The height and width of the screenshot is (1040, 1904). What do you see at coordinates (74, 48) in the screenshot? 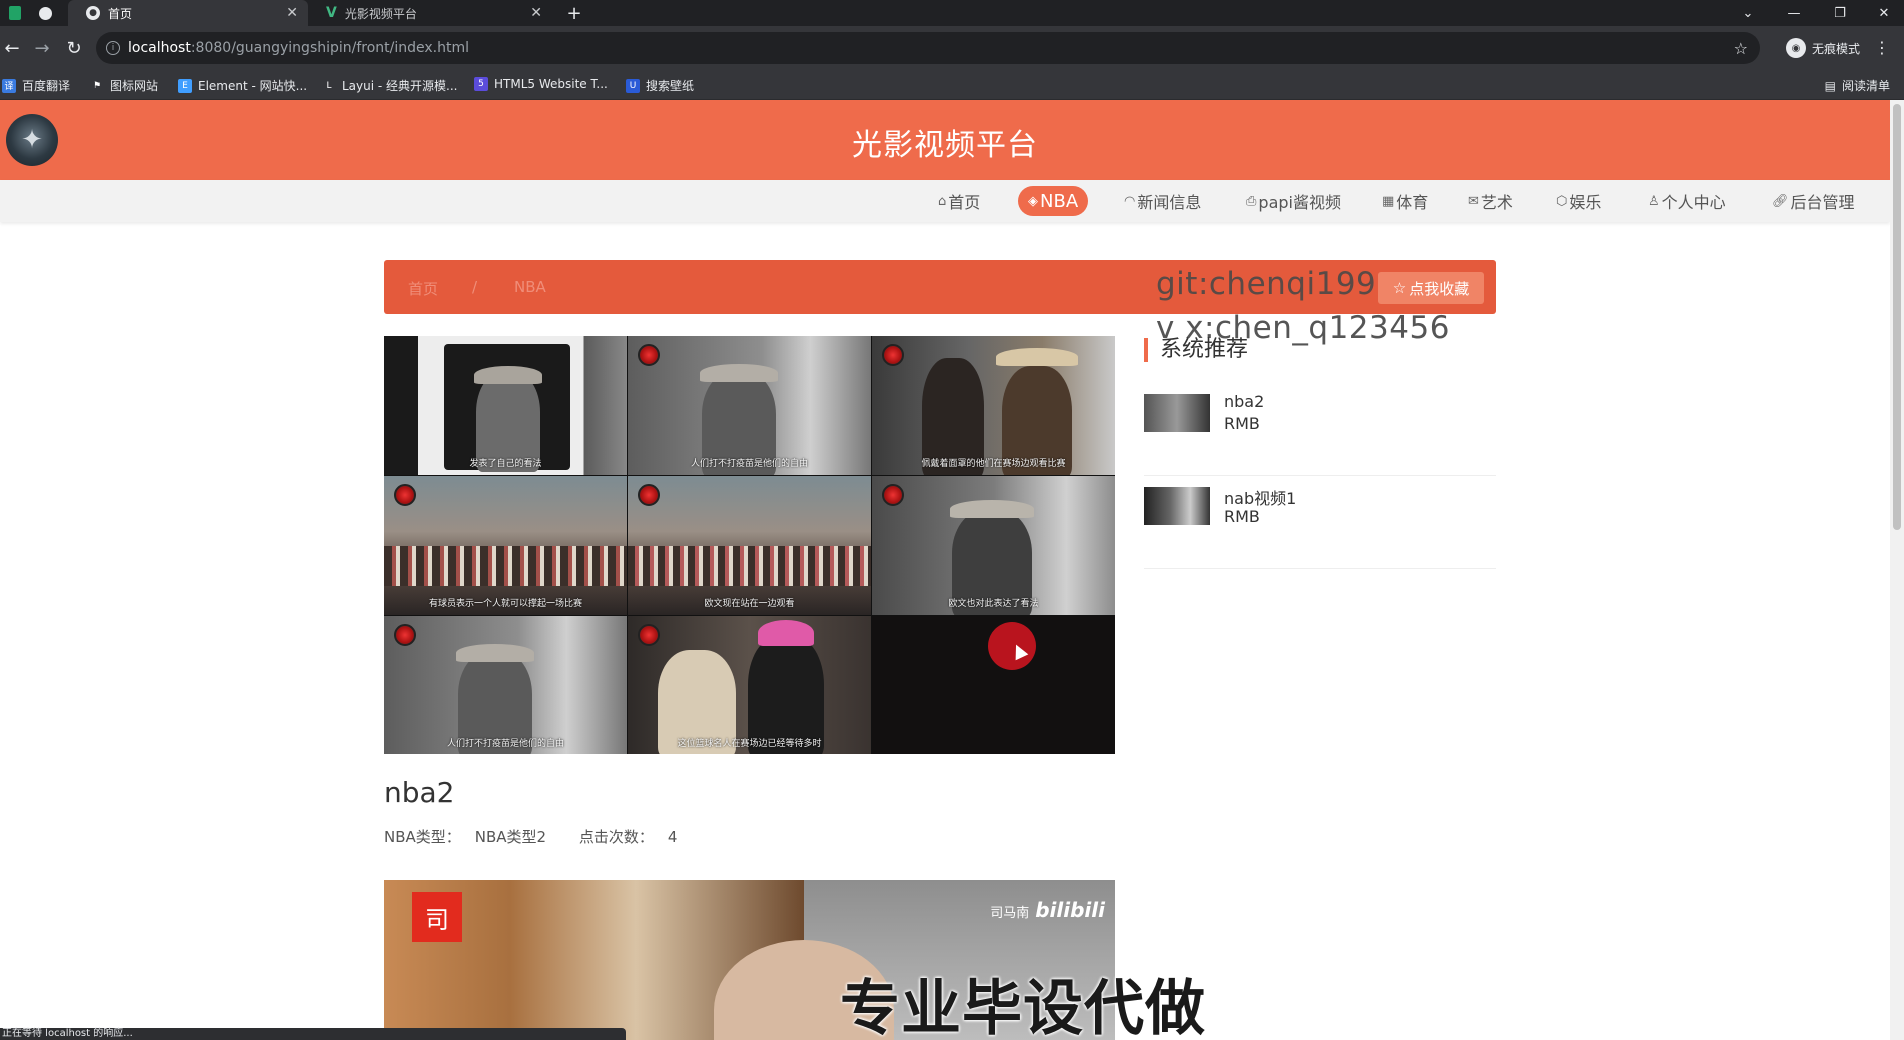
I see `reload-icon: ↻` at bounding box center [74, 48].